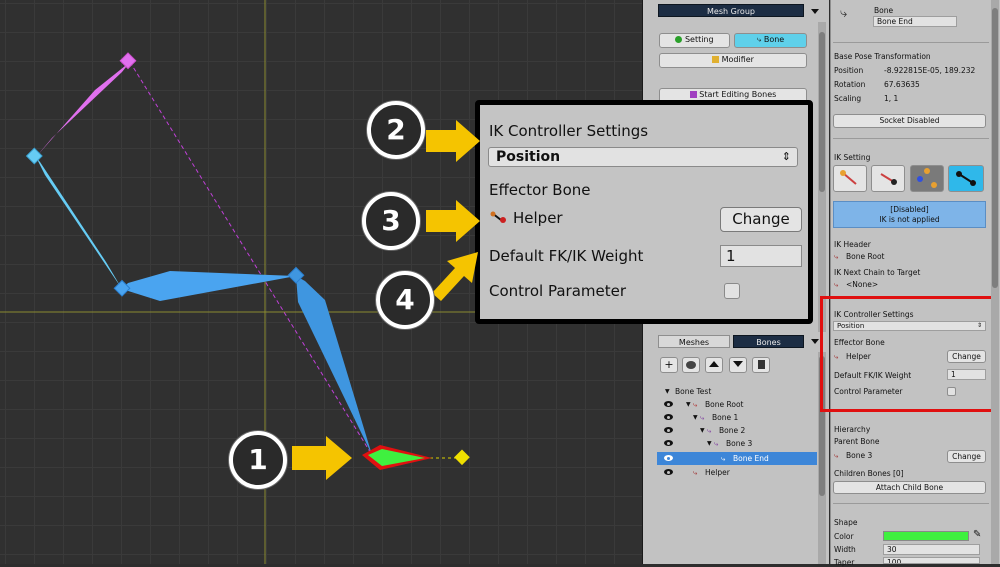 The image size is (1000, 567). What do you see at coordinates (405, 300) in the screenshot?
I see `step-badge-4: 4` at bounding box center [405, 300].